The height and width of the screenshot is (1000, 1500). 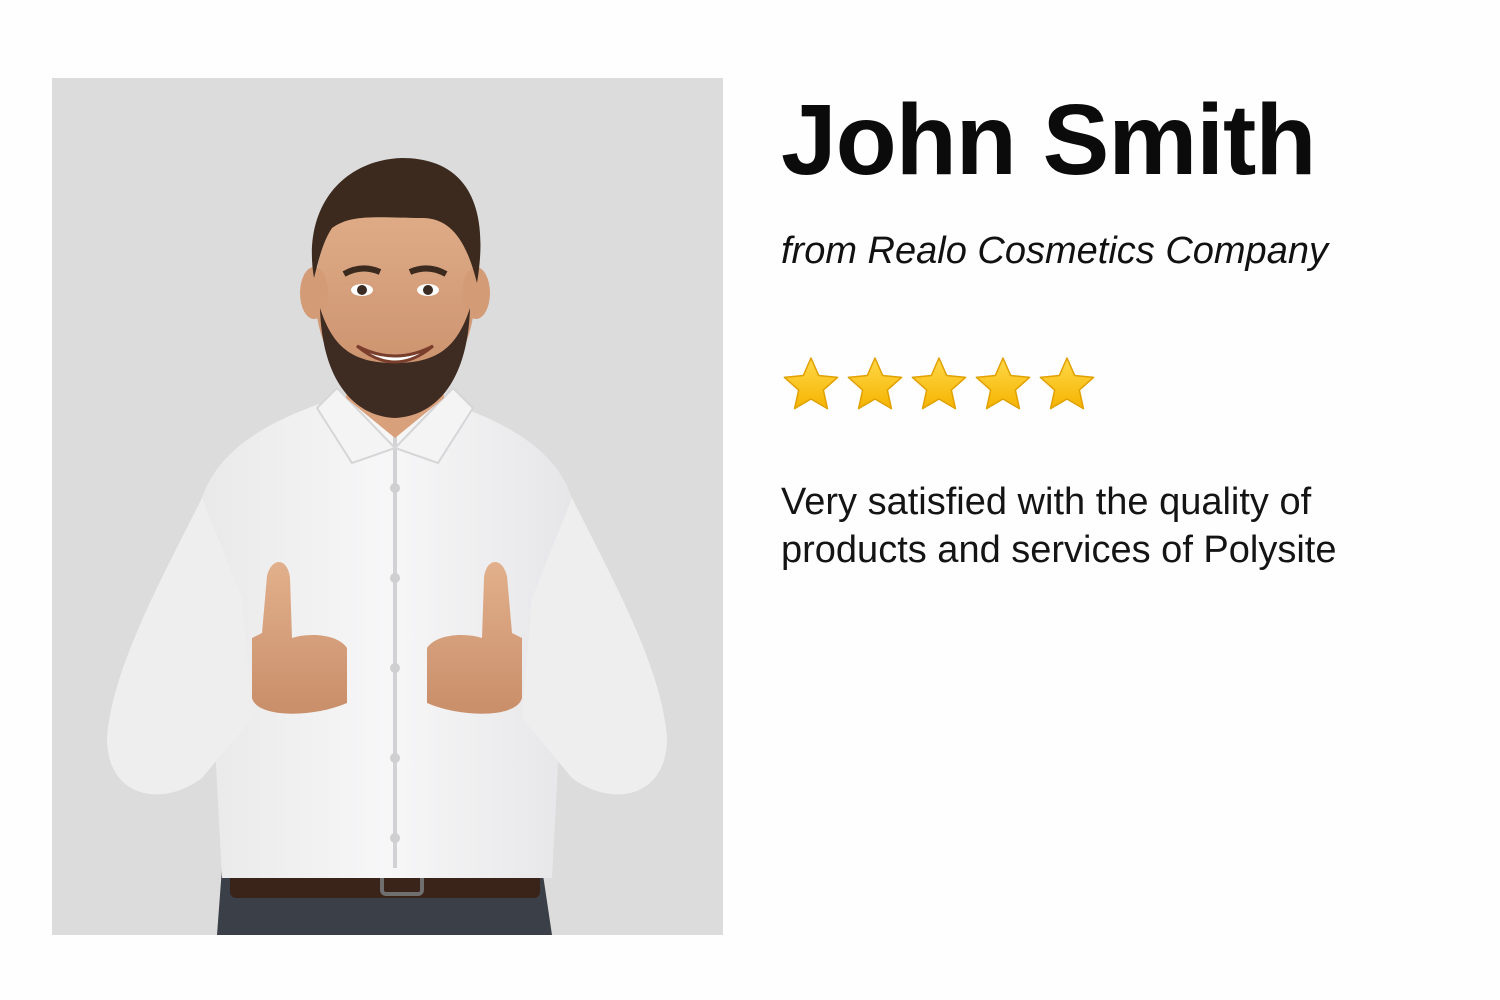 What do you see at coordinates (1121, 385) in the screenshot?
I see `star-rating` at bounding box center [1121, 385].